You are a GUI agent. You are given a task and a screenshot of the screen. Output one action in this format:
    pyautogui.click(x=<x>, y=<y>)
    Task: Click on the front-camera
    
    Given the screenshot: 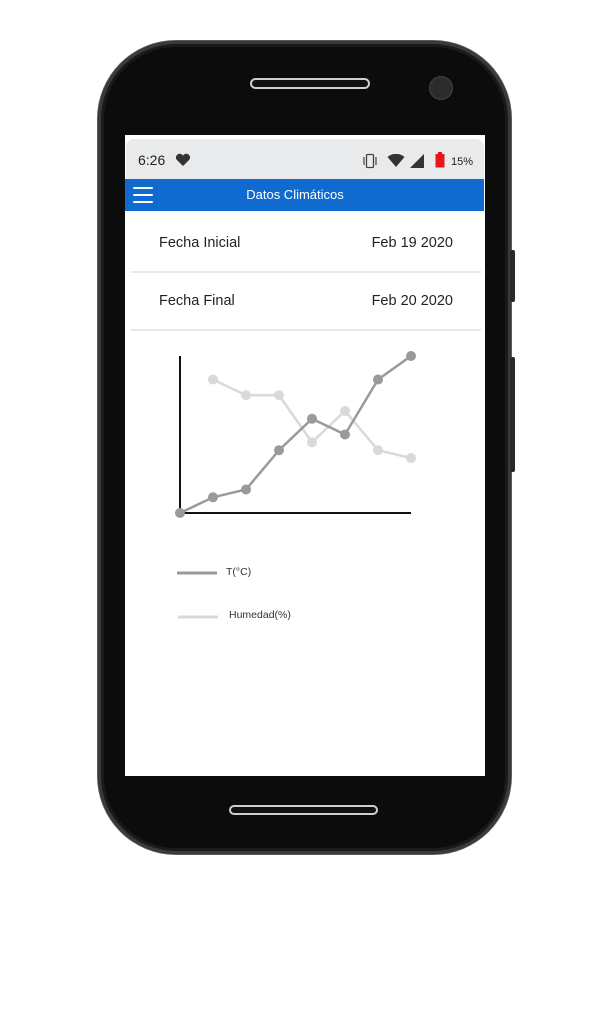 What is the action you would take?
    pyautogui.click(x=441, y=88)
    